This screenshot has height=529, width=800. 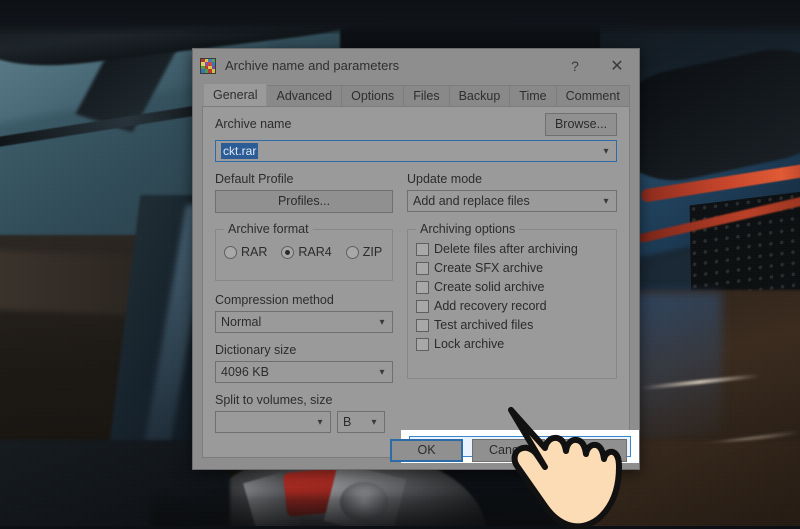 I want to click on checkbox-delete-files-after-archiving: Delete files after archiving, so click(x=512, y=249).